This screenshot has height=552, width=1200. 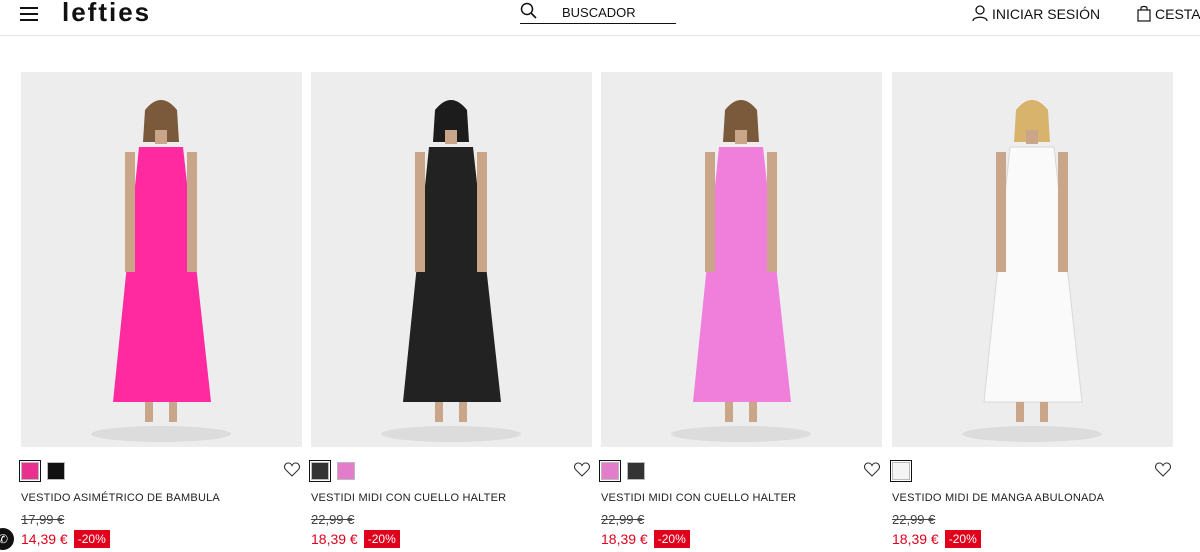 I want to click on search-placeholder: BUSCADOR, so click(x=599, y=12).